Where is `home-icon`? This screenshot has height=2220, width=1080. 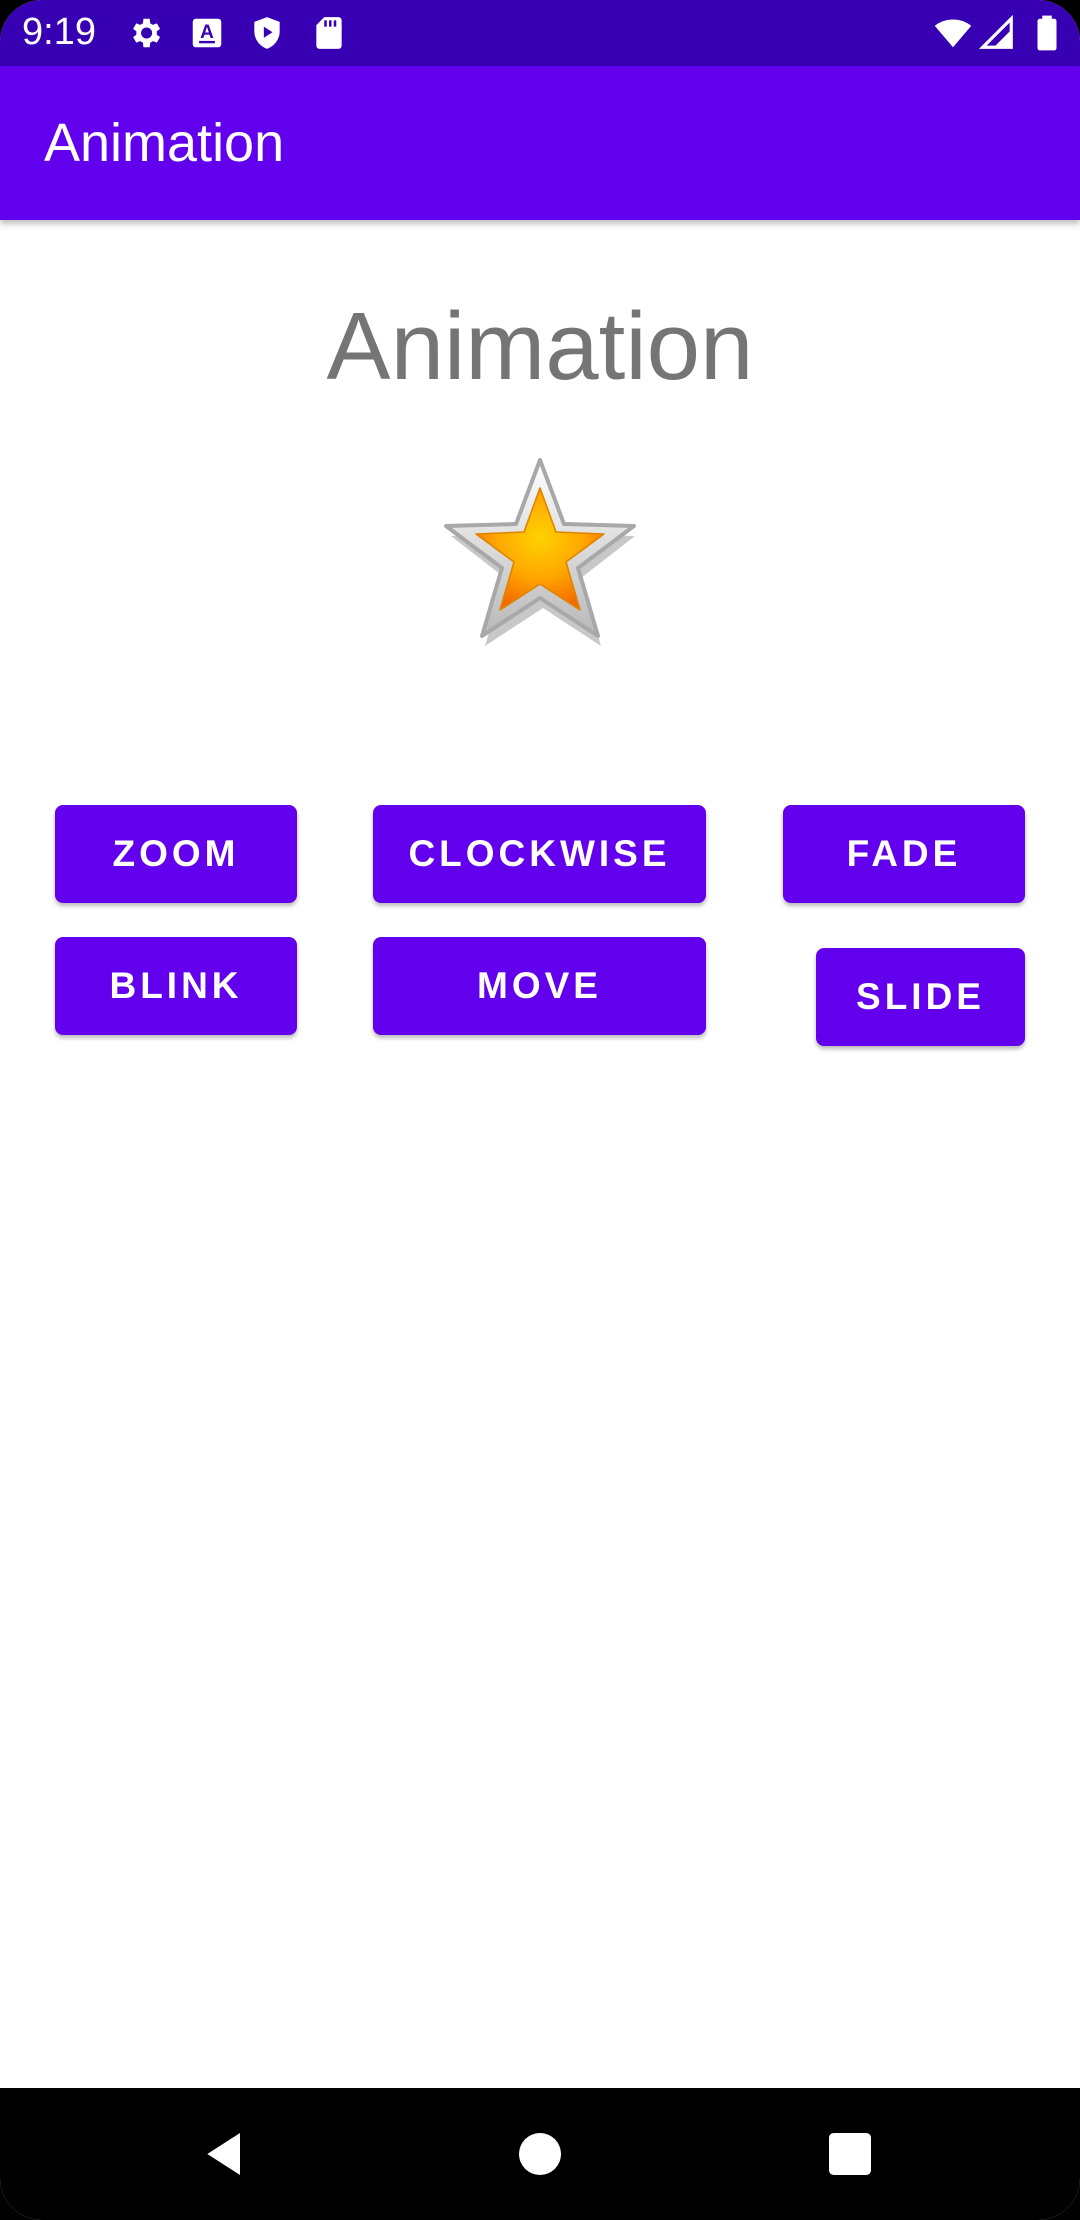 home-icon is located at coordinates (540, 2154).